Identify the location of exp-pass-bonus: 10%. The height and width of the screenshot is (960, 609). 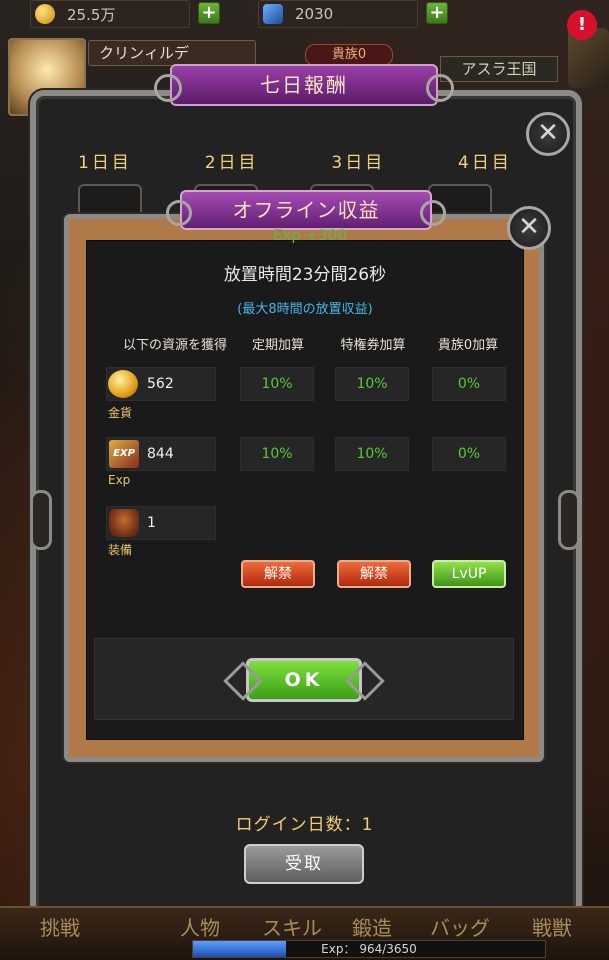
(372, 454).